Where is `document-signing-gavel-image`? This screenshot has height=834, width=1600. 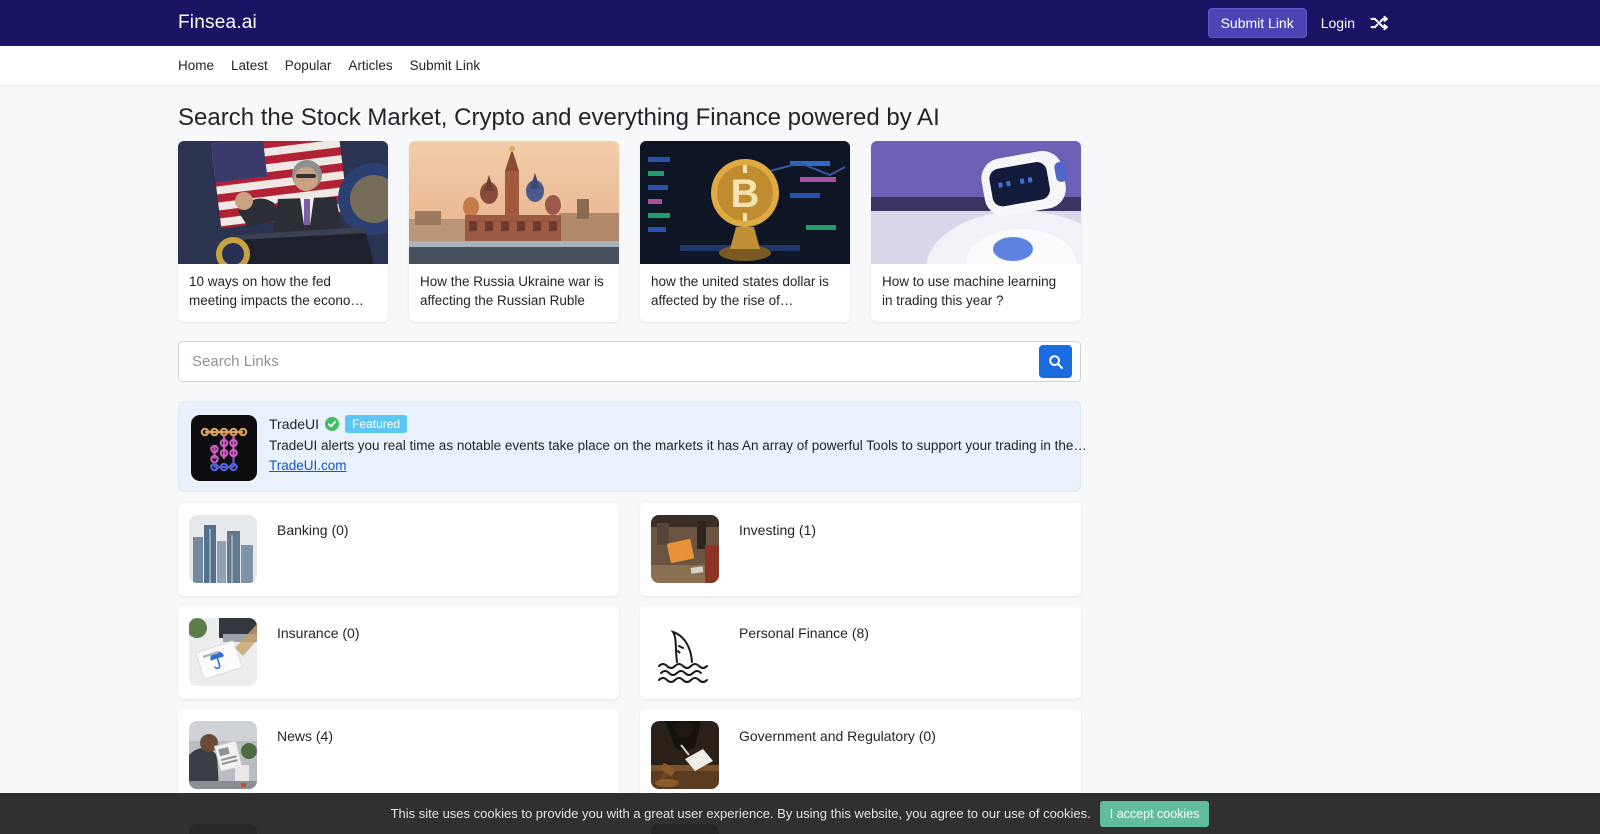
document-signing-gavel-image is located at coordinates (685, 755).